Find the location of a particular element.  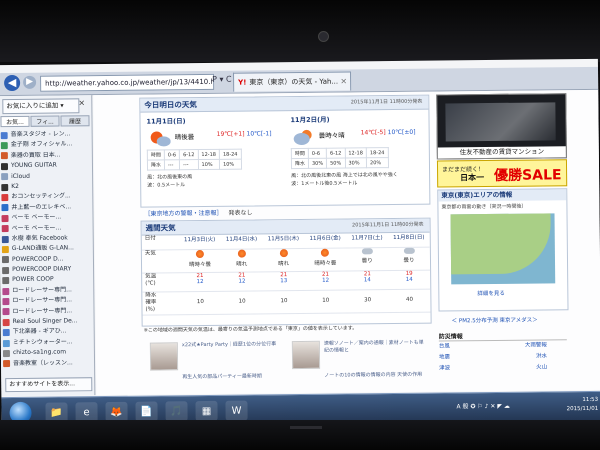

taskbar-app-button: 🦊 is located at coordinates (116, 412).